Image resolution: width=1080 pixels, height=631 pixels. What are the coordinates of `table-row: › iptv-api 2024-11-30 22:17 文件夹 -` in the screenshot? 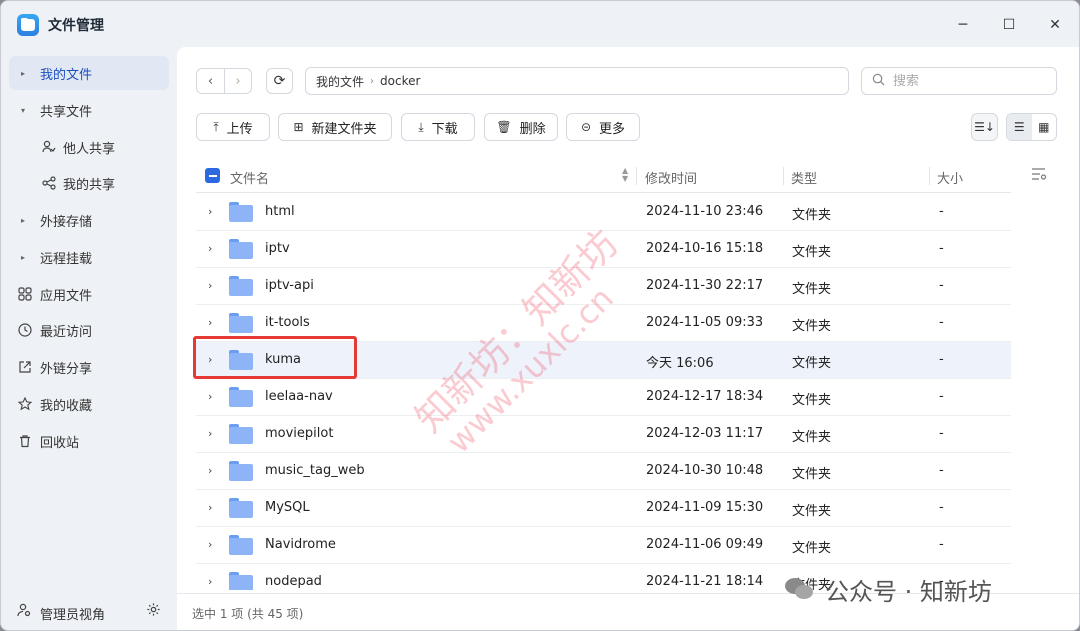 It's located at (603, 286).